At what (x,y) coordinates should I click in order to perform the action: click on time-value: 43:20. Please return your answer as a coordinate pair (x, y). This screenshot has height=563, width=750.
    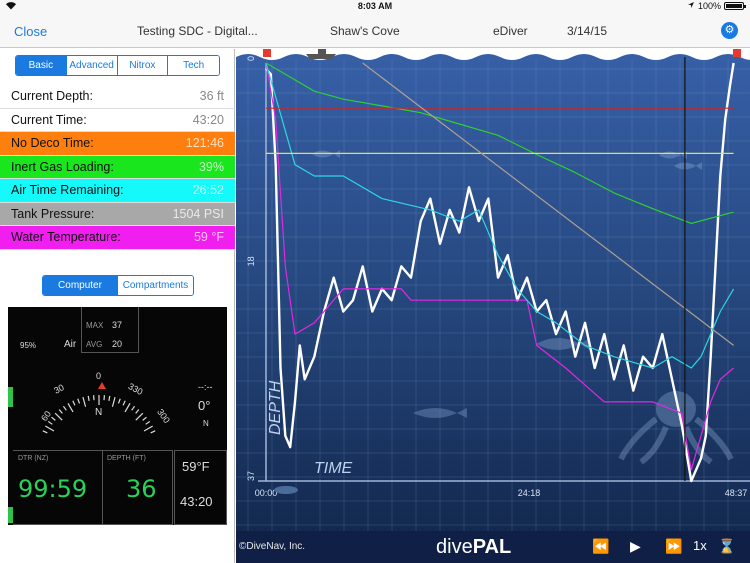
    Looking at the image, I should click on (196, 501).